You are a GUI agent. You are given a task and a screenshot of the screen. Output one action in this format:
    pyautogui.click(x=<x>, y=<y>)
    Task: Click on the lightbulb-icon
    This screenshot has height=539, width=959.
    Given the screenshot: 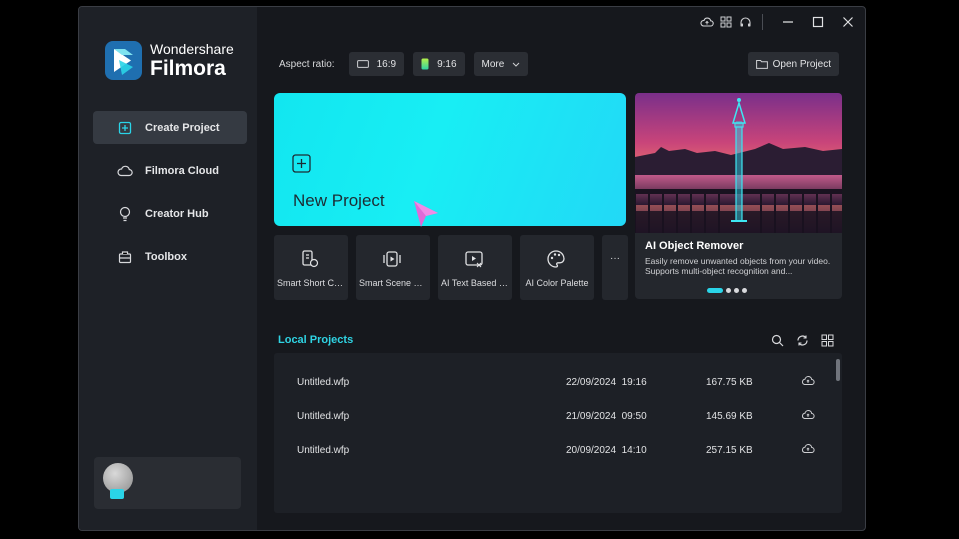 What is the action you would take?
    pyautogui.click(x=125, y=214)
    